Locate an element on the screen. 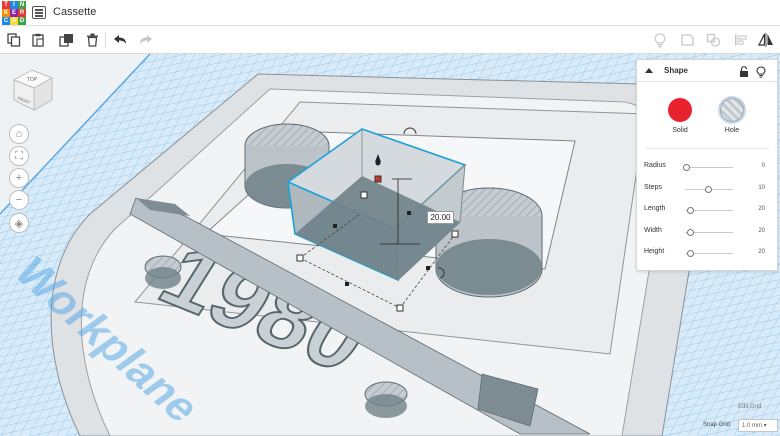 This screenshot has height=436, width=780. tinkercad-logo: T I N K E R C A D is located at coordinates (14, 13).